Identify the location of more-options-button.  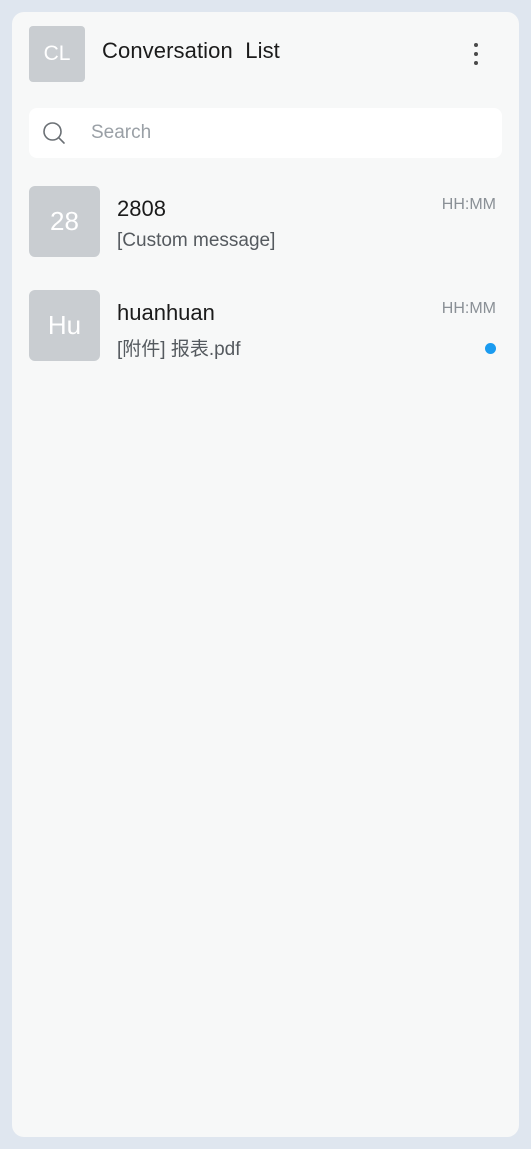
(476, 54).